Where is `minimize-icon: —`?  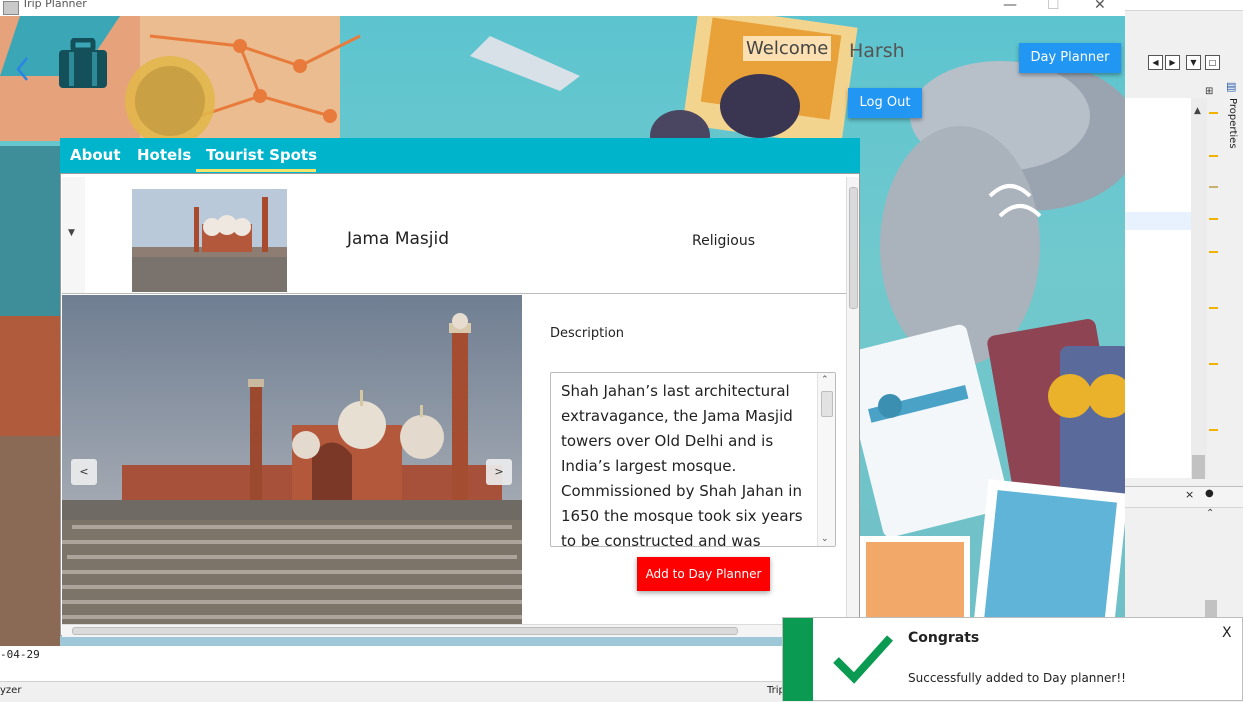 minimize-icon: — is located at coordinates (1010, 6).